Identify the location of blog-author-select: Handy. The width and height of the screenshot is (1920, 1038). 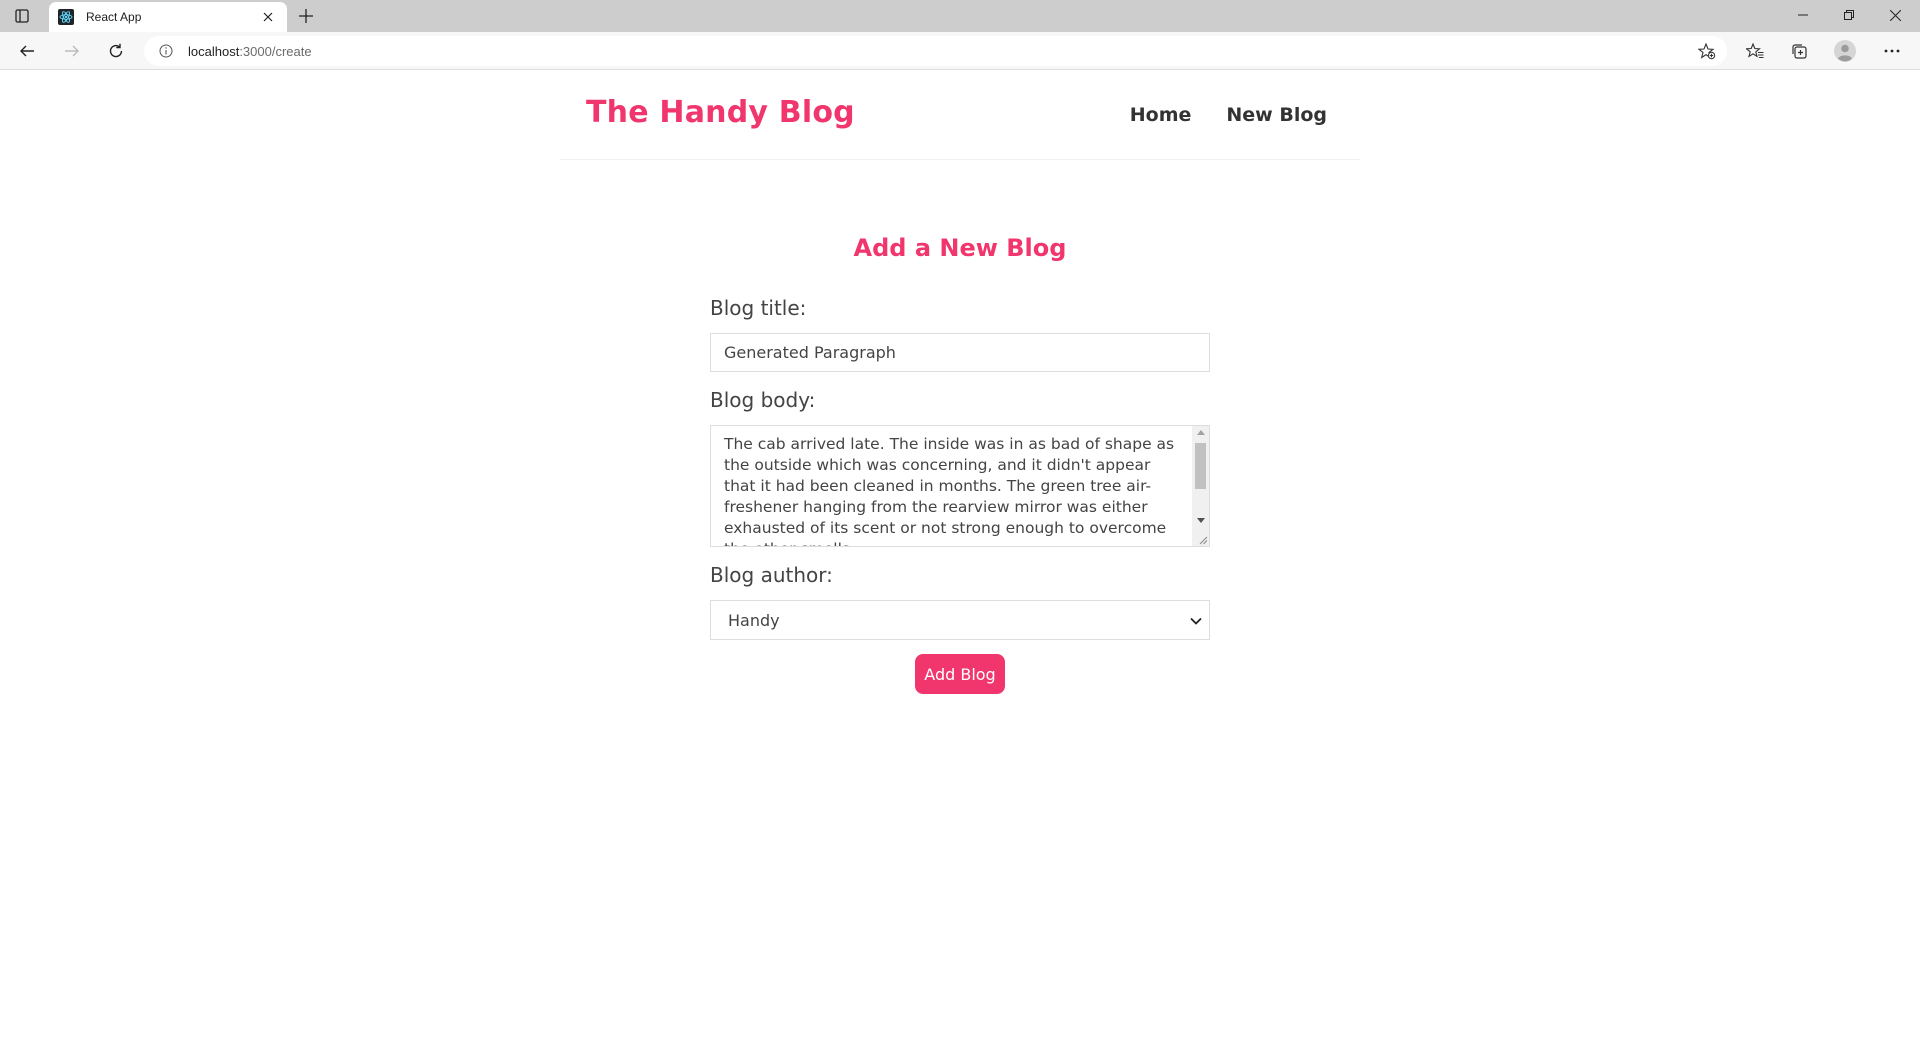
(960, 620).